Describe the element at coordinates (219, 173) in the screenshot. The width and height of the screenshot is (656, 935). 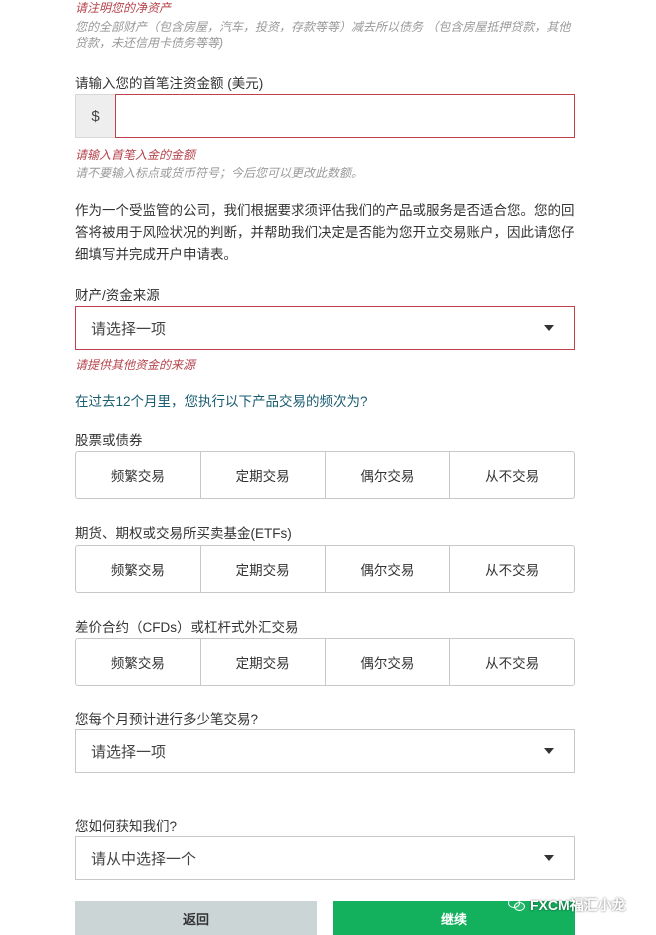
I see `deposit-hint: 请不要输入标点或货币符号；今后您可以更改此数额。` at that location.